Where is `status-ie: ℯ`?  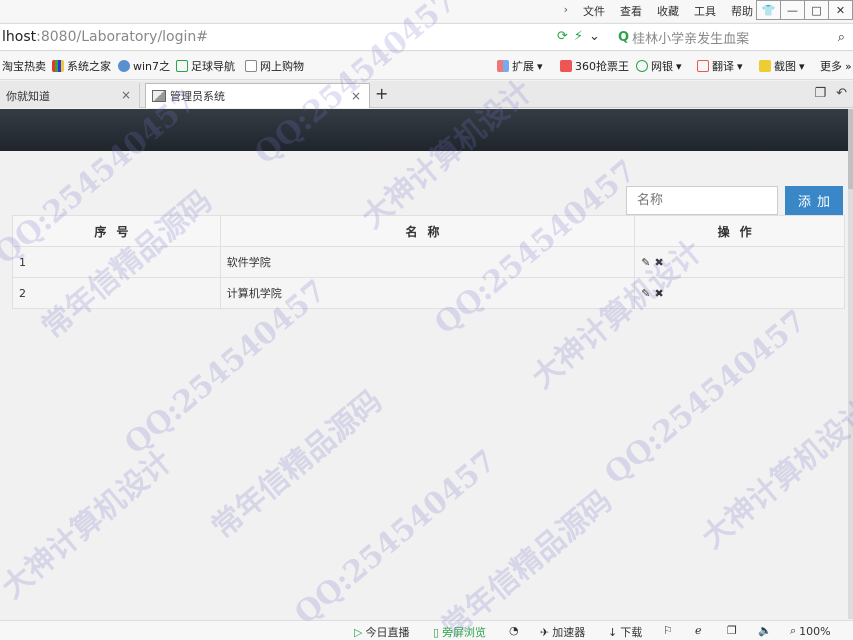
status-ie: ℯ is located at coordinates (698, 630).